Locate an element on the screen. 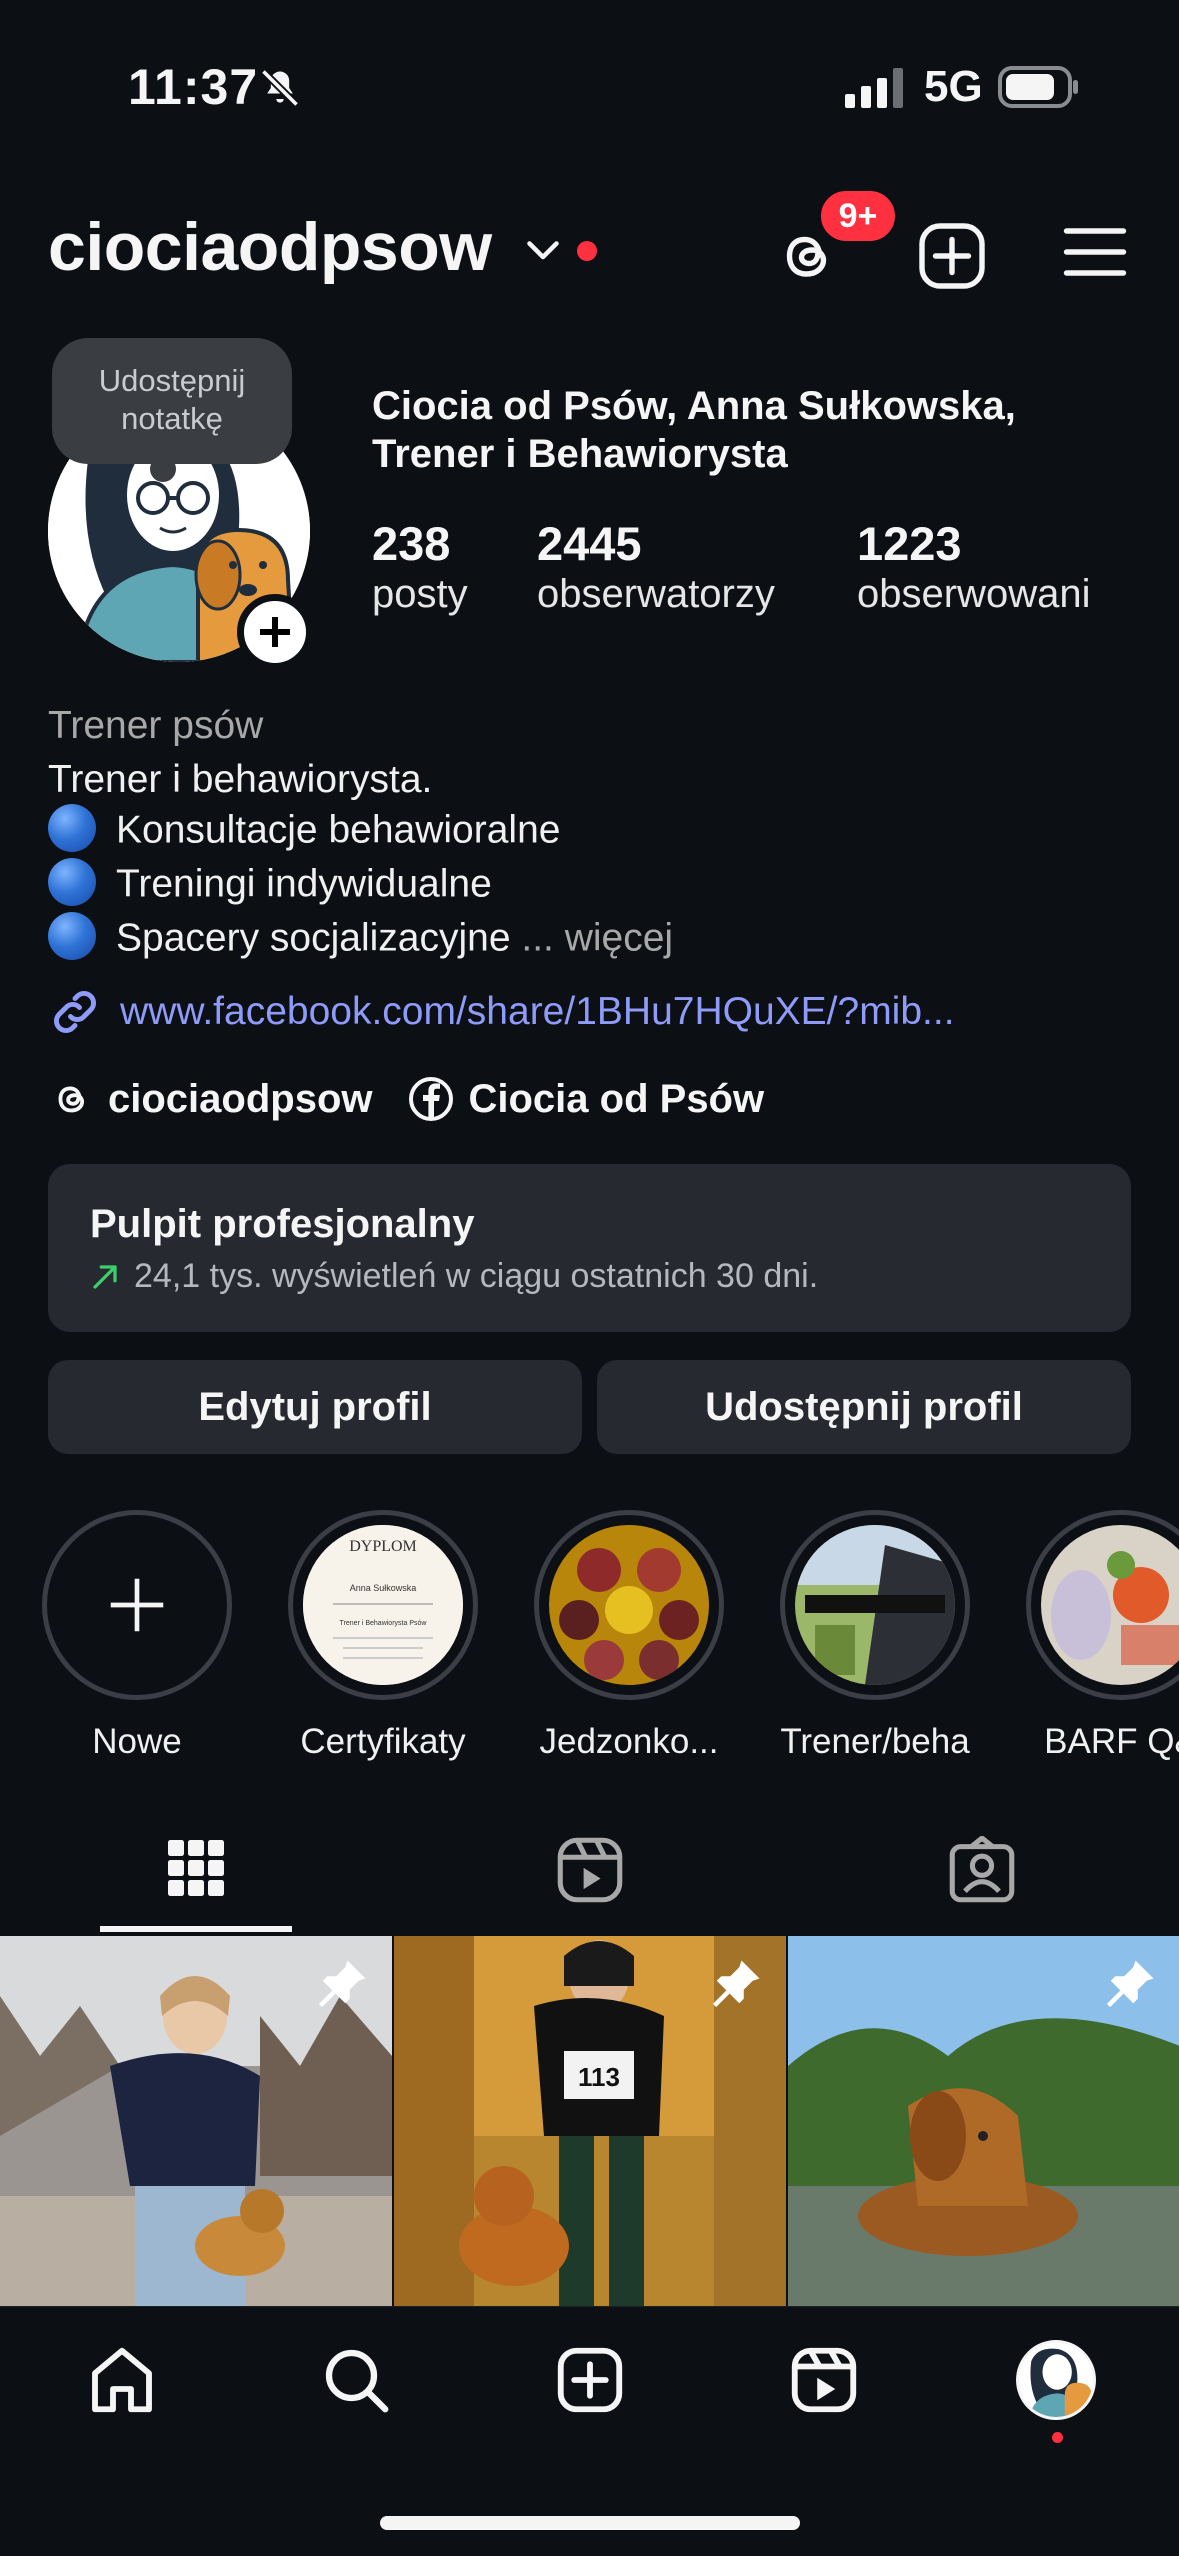  bell-muted-icon is located at coordinates (280, 88).